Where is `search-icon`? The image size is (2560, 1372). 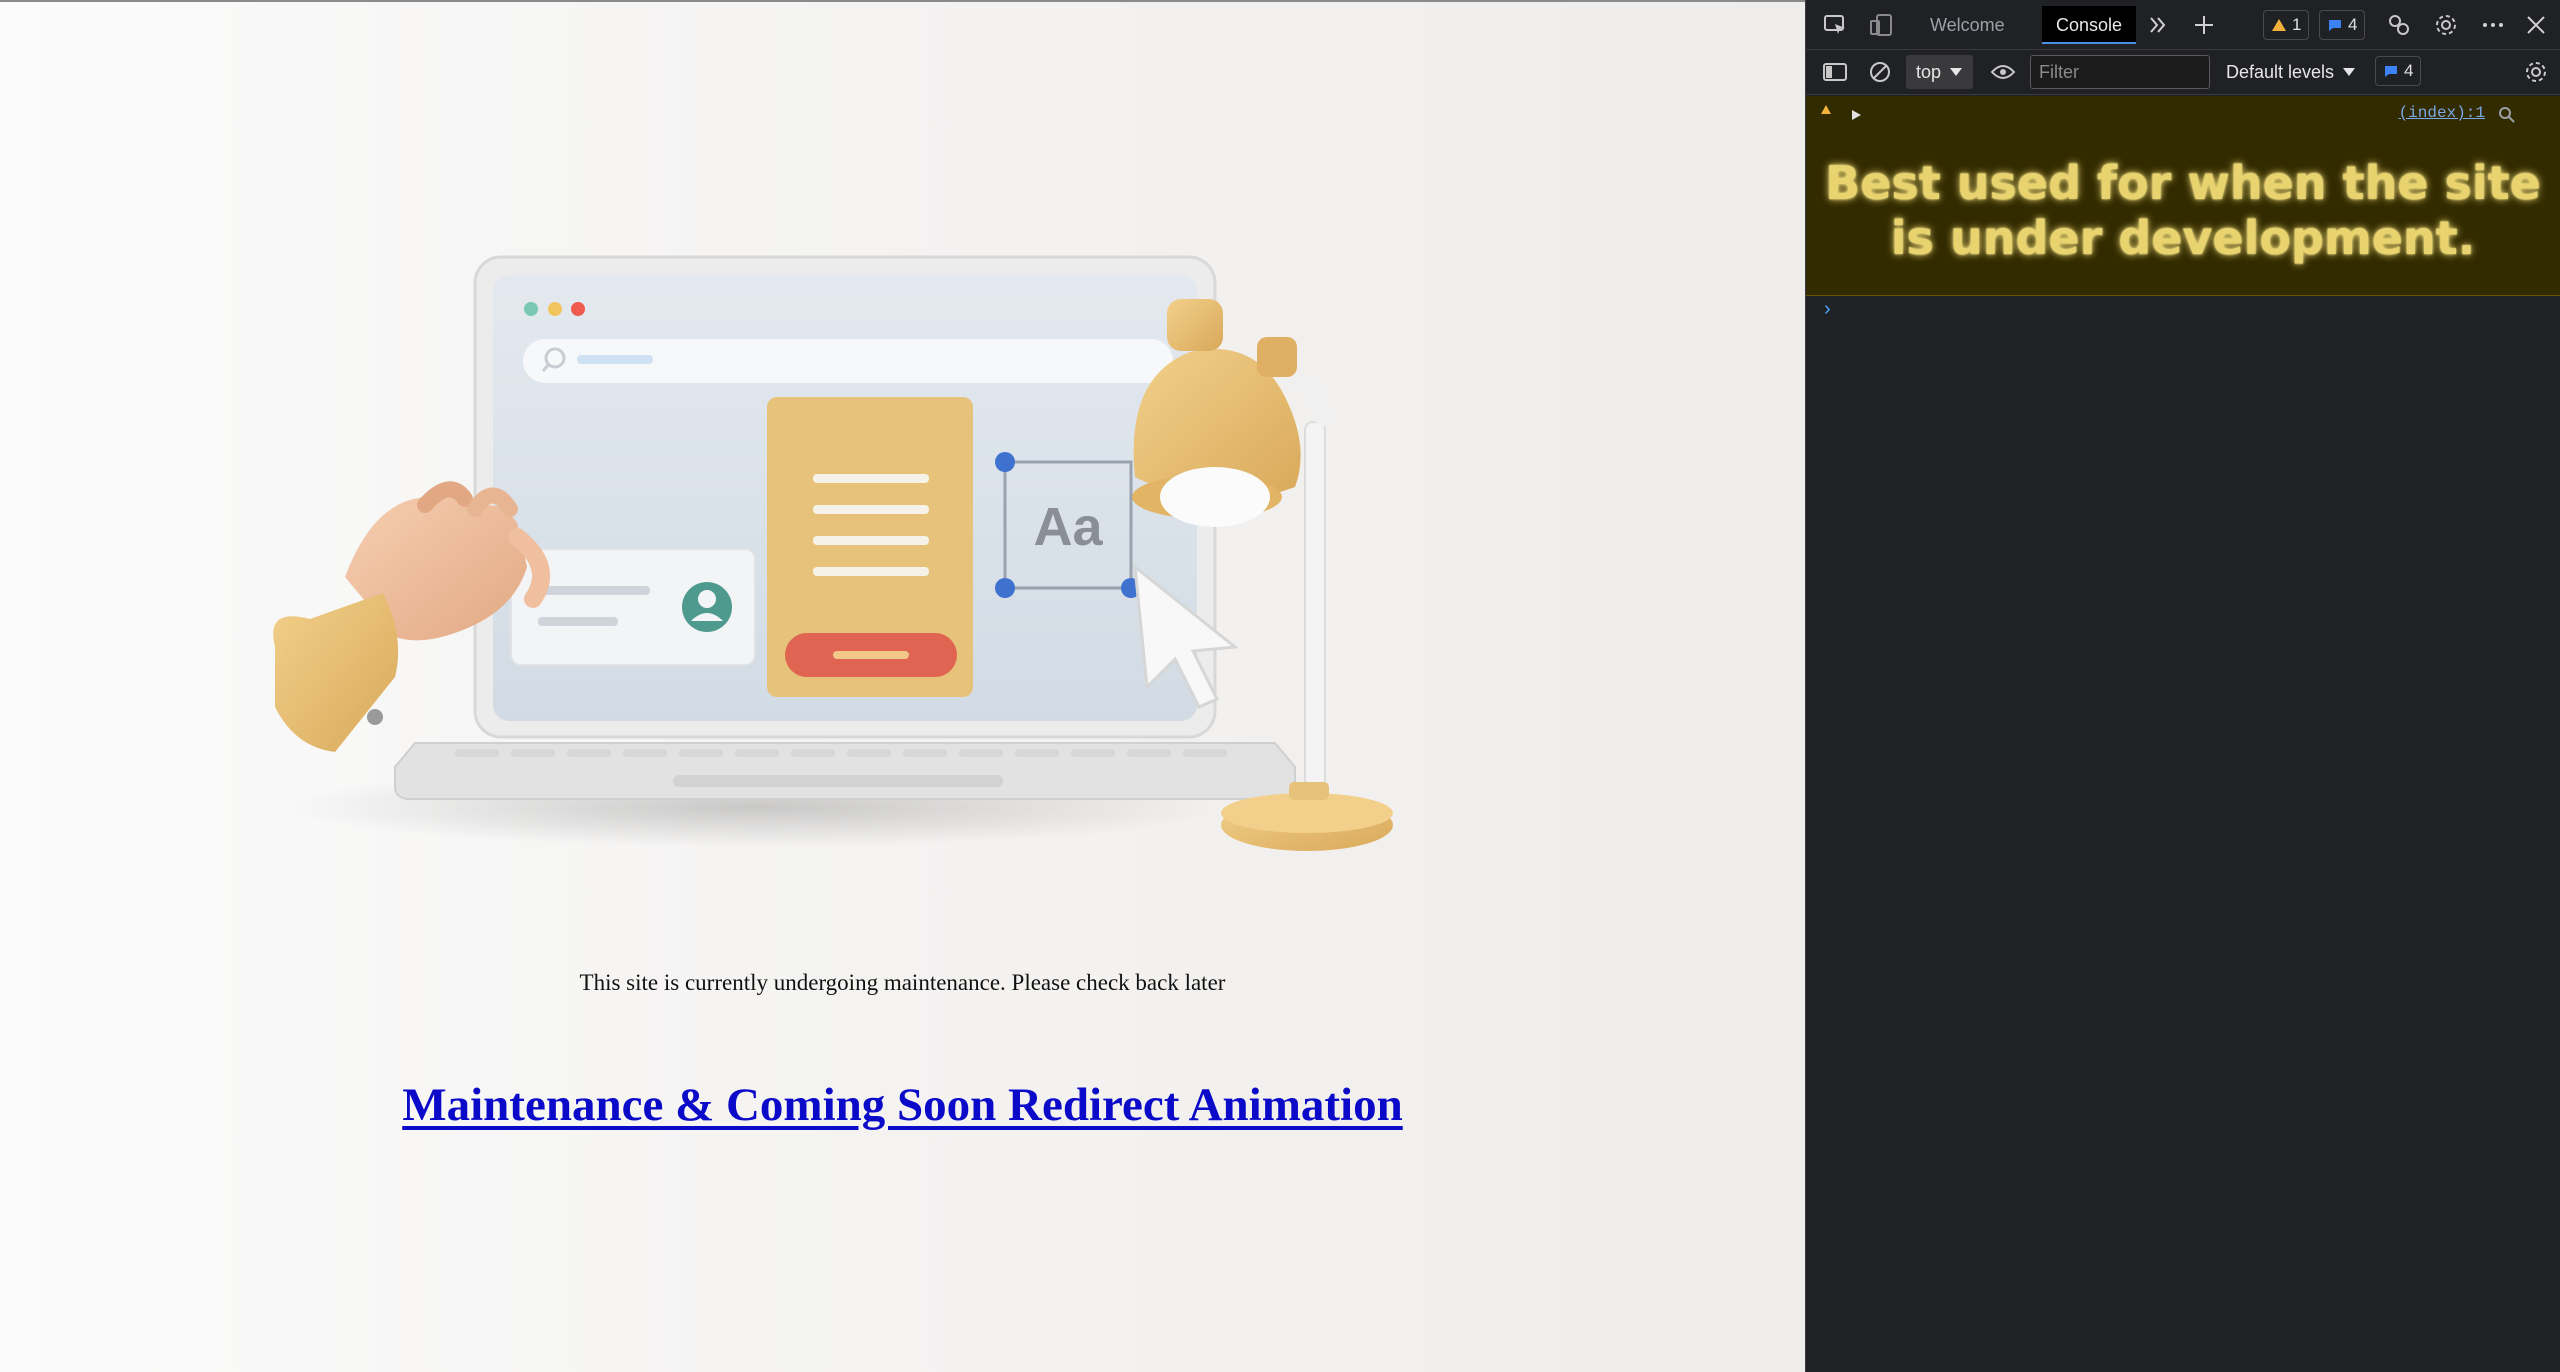 search-icon is located at coordinates (2507, 115).